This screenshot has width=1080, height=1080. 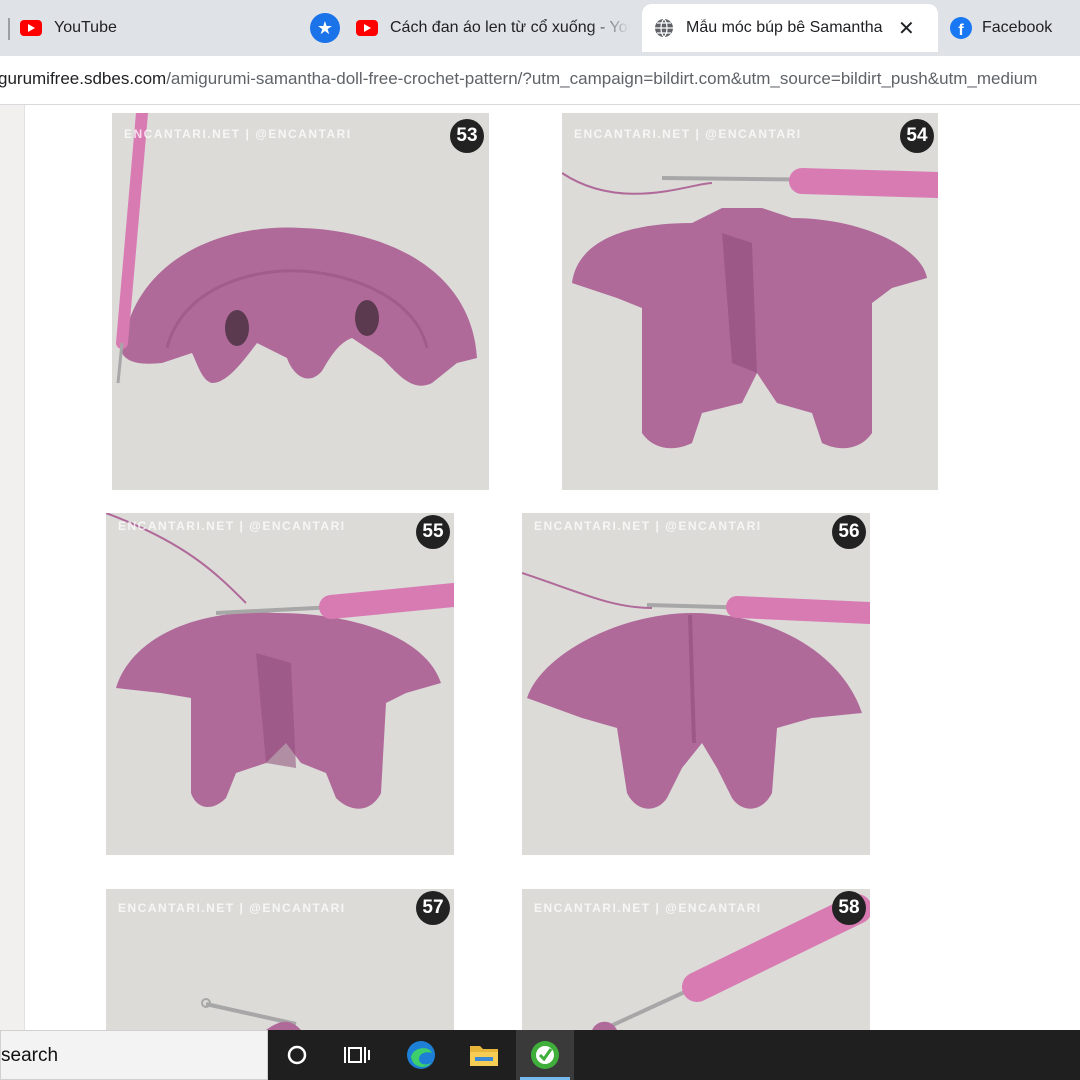 What do you see at coordinates (9, 29) in the screenshot?
I see `tab-separator` at bounding box center [9, 29].